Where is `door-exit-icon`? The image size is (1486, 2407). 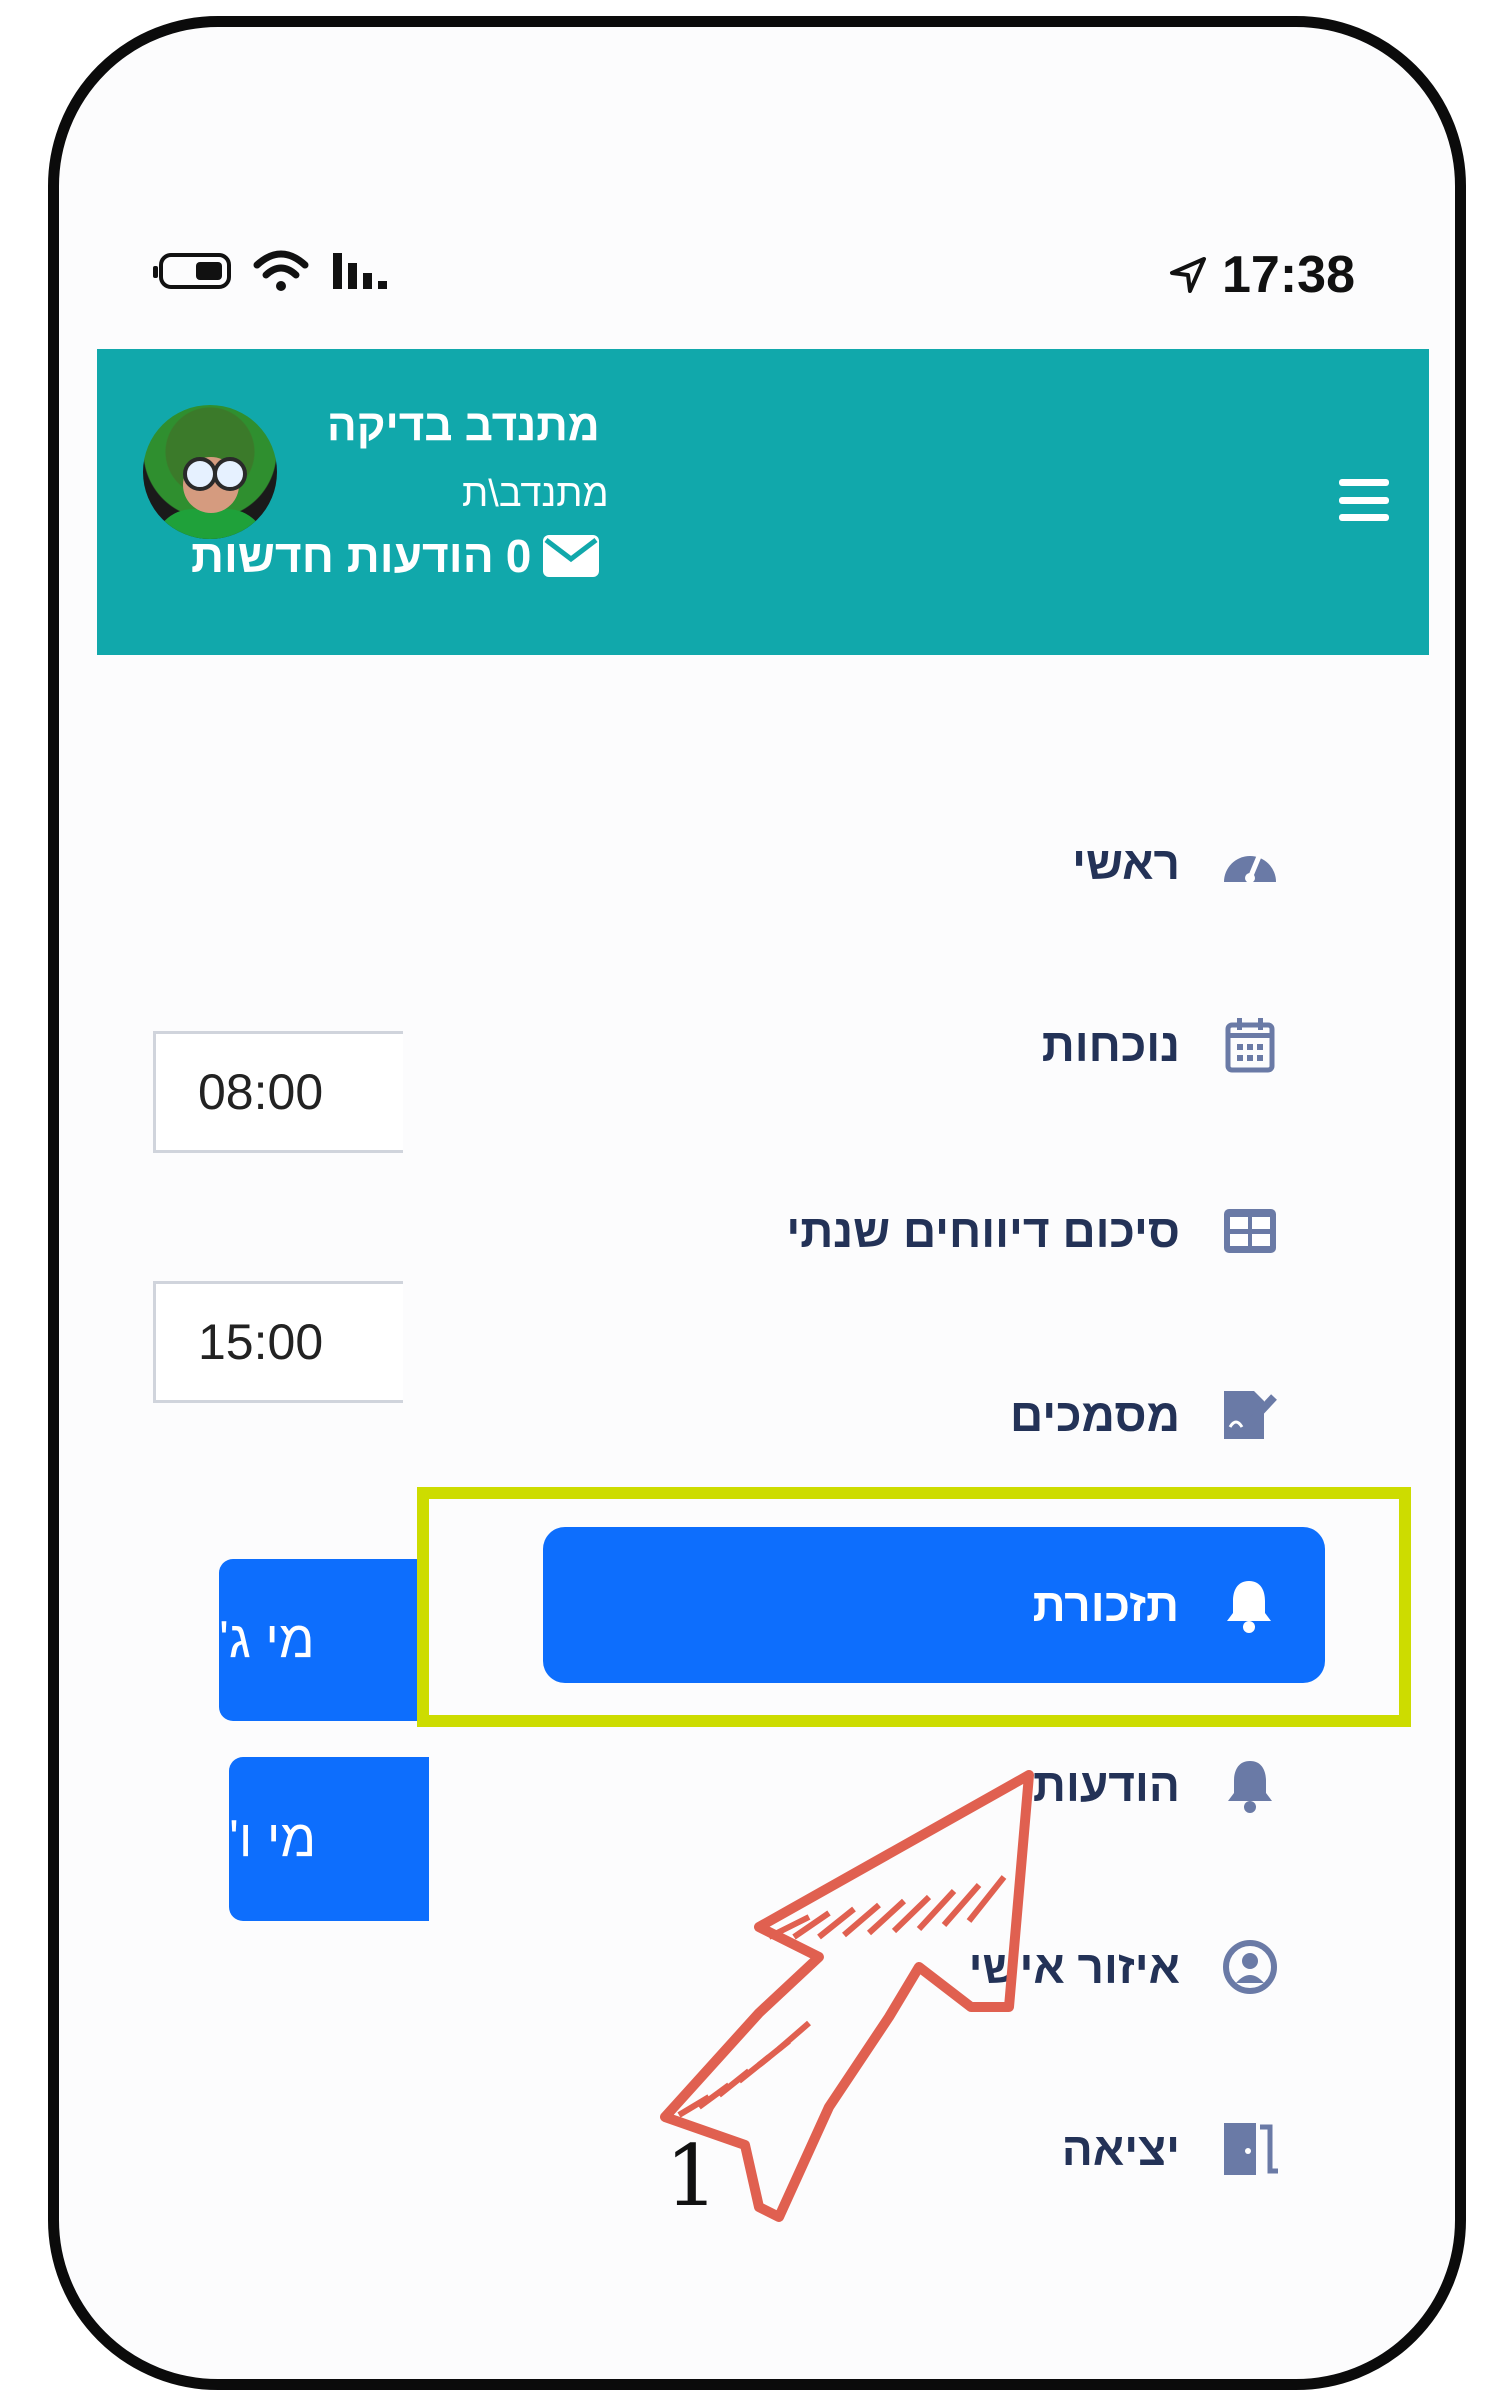
door-exit-icon is located at coordinates (1250, 2149).